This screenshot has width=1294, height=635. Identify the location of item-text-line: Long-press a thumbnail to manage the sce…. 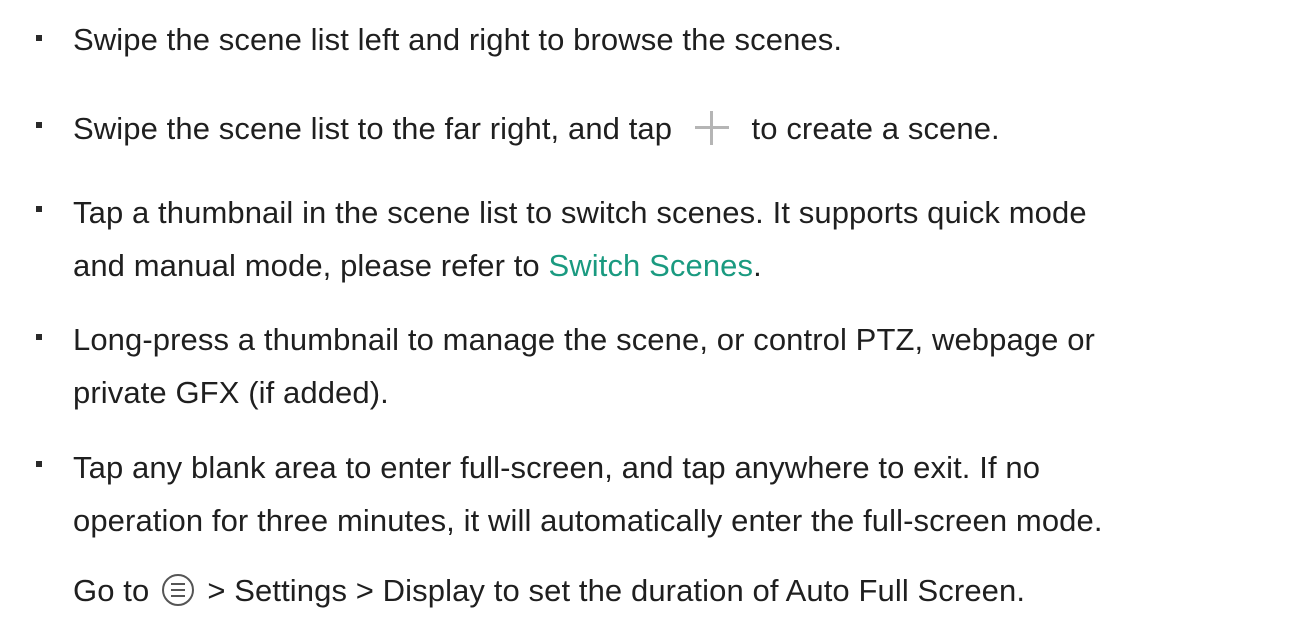
(584, 339).